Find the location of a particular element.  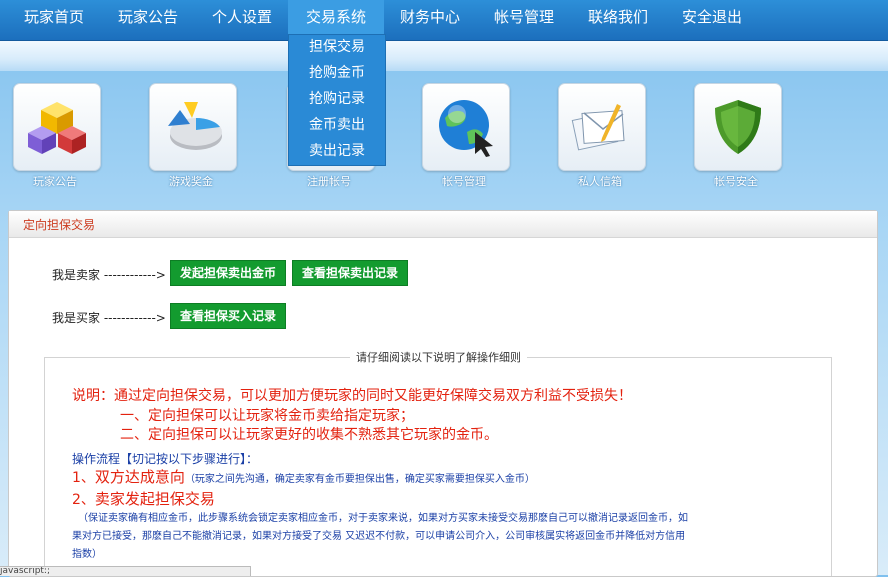

nav-account: 帐号管理 is located at coordinates (524, 18).